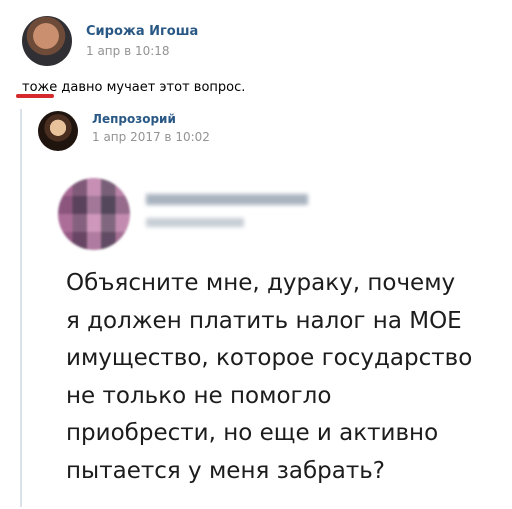  I want to click on repost-date-link: 1 апр 2017 в 10:02, so click(151, 137).